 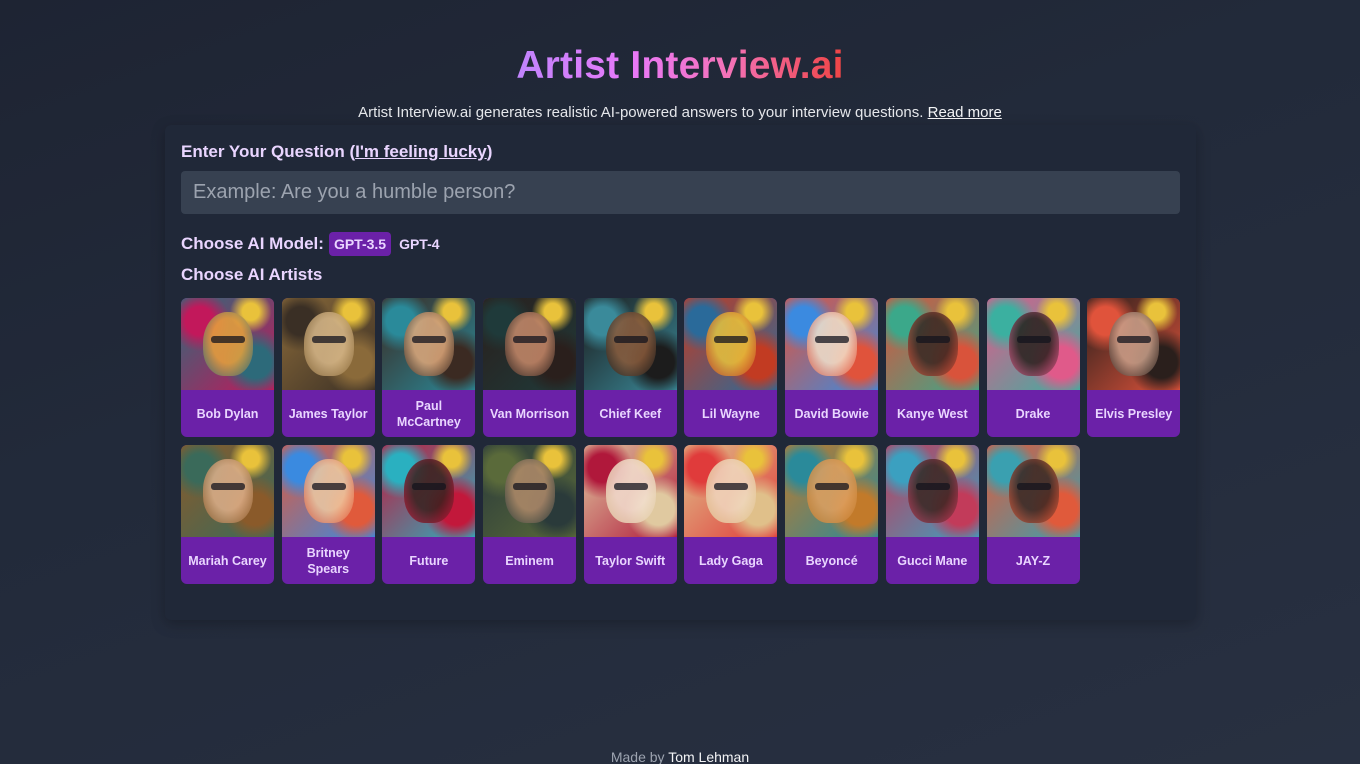 What do you see at coordinates (932, 413) in the screenshot?
I see `artist-name: Kanye West` at bounding box center [932, 413].